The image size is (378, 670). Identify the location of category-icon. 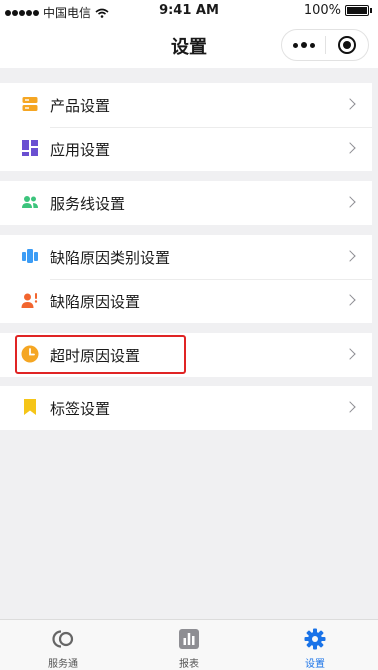
(30, 256).